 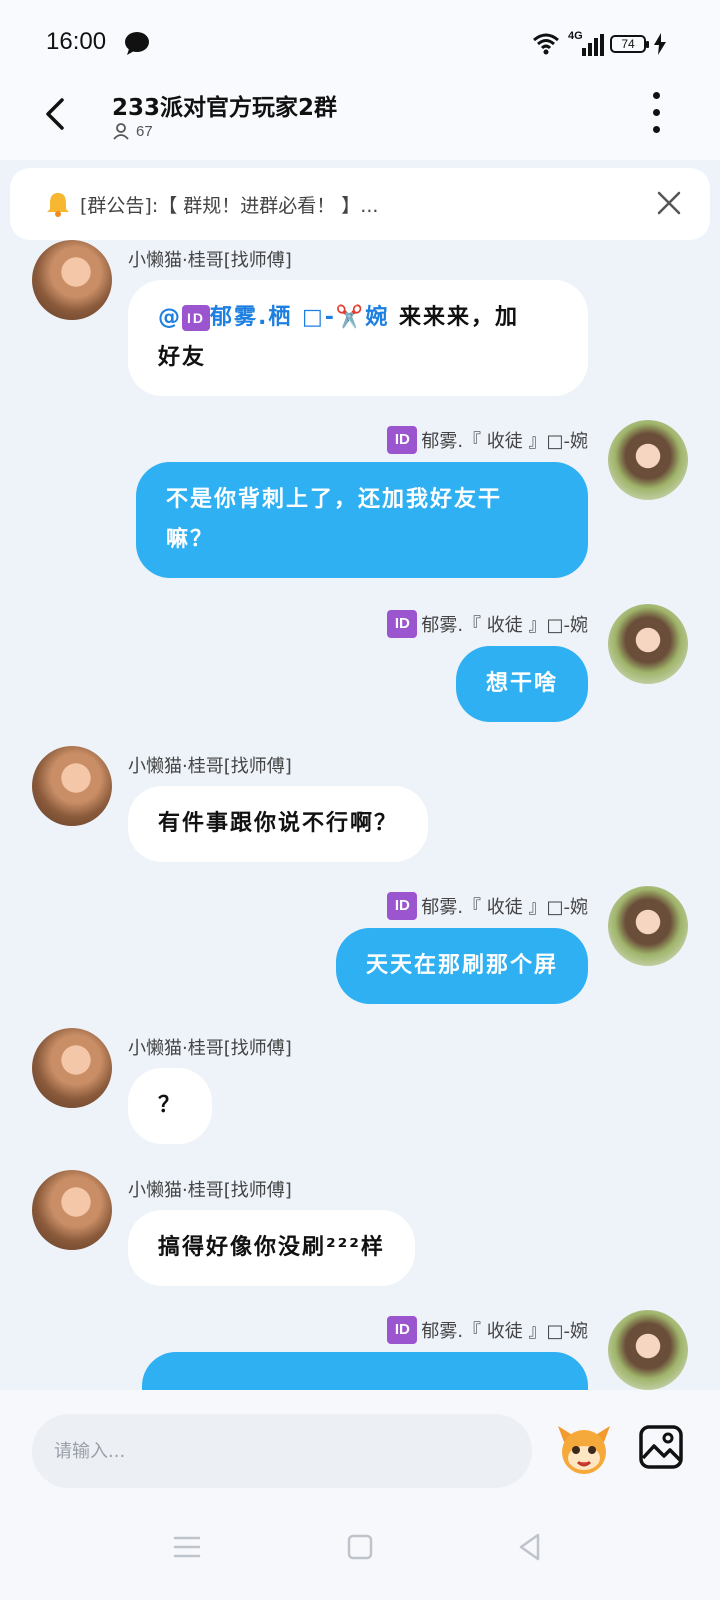 What do you see at coordinates (144, 131) in the screenshot?
I see `member-count: 67` at bounding box center [144, 131].